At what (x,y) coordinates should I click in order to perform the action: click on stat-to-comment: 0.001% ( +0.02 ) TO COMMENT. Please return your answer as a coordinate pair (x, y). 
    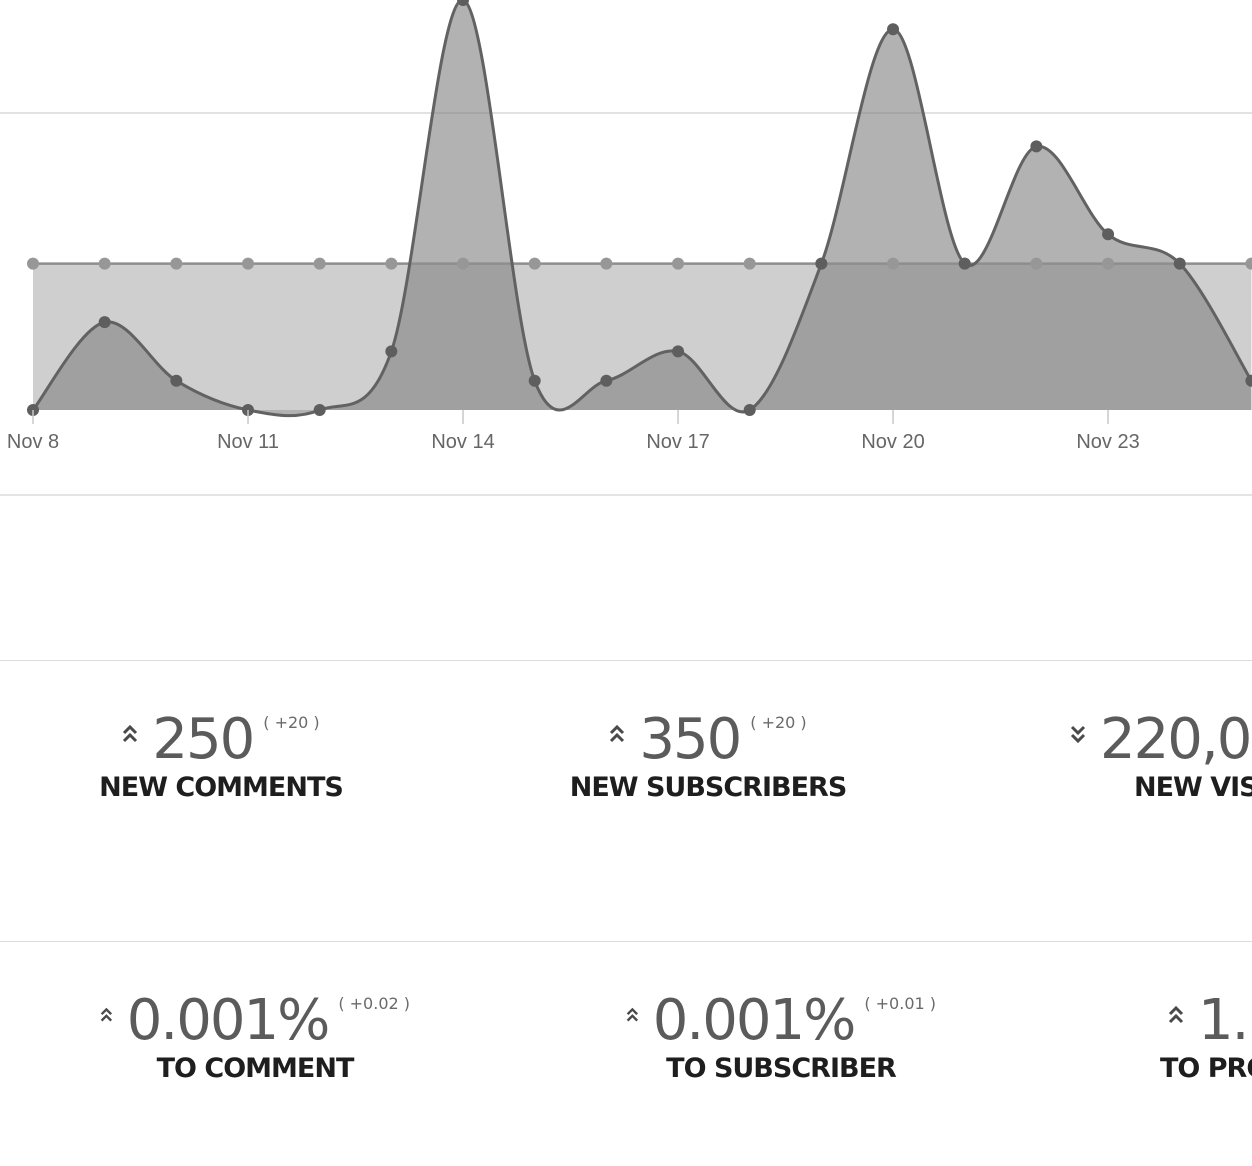
    Looking at the image, I should click on (255, 1038).